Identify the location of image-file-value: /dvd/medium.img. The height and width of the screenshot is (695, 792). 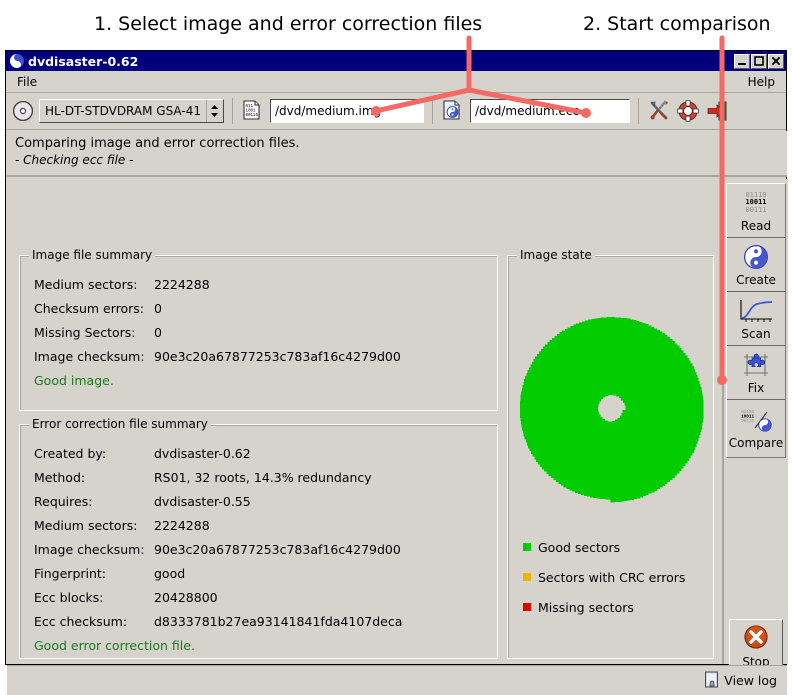
(328, 111).